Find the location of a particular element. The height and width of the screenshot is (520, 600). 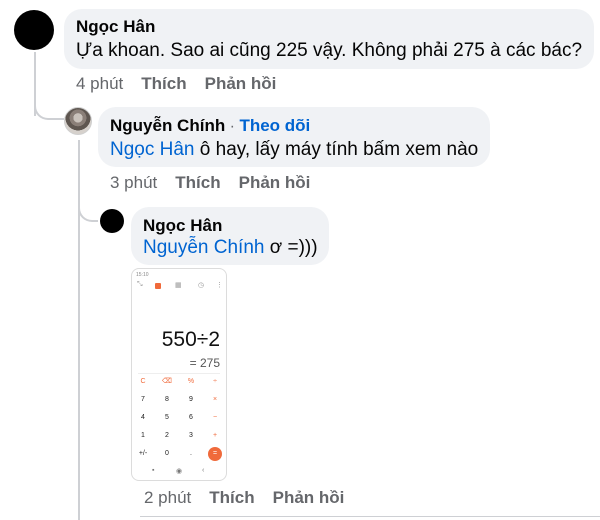

key-6: 6 is located at coordinates (191, 418).